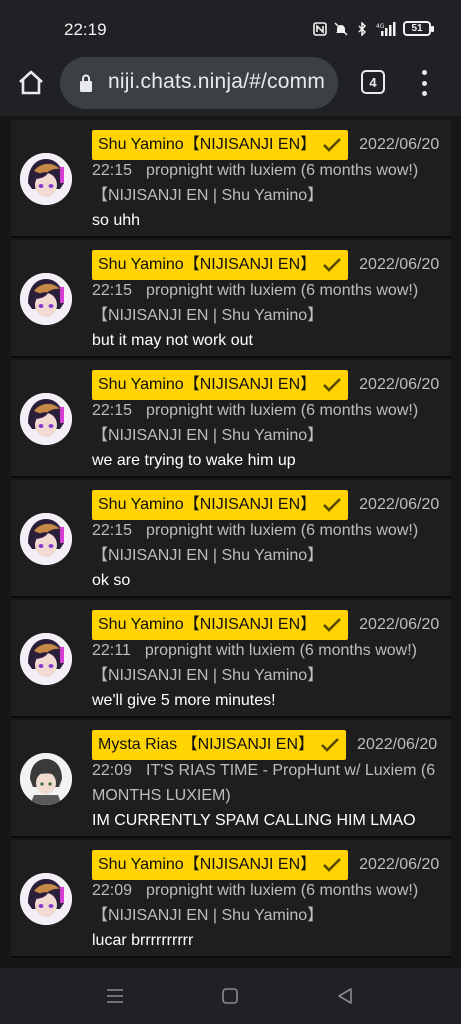  Describe the element at coordinates (184, 700) in the screenshot. I see `message-text: we'll give 5 more minutes!` at that location.